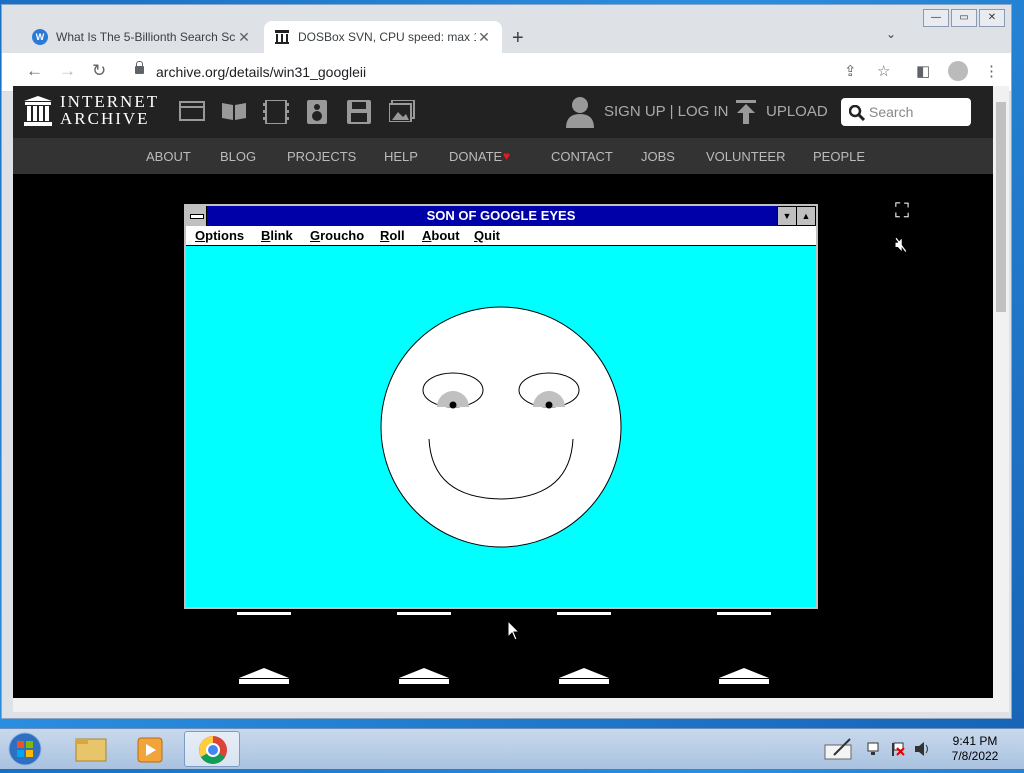  Describe the element at coordinates (936, 18) in the screenshot. I see `minimize-icon: —` at that location.